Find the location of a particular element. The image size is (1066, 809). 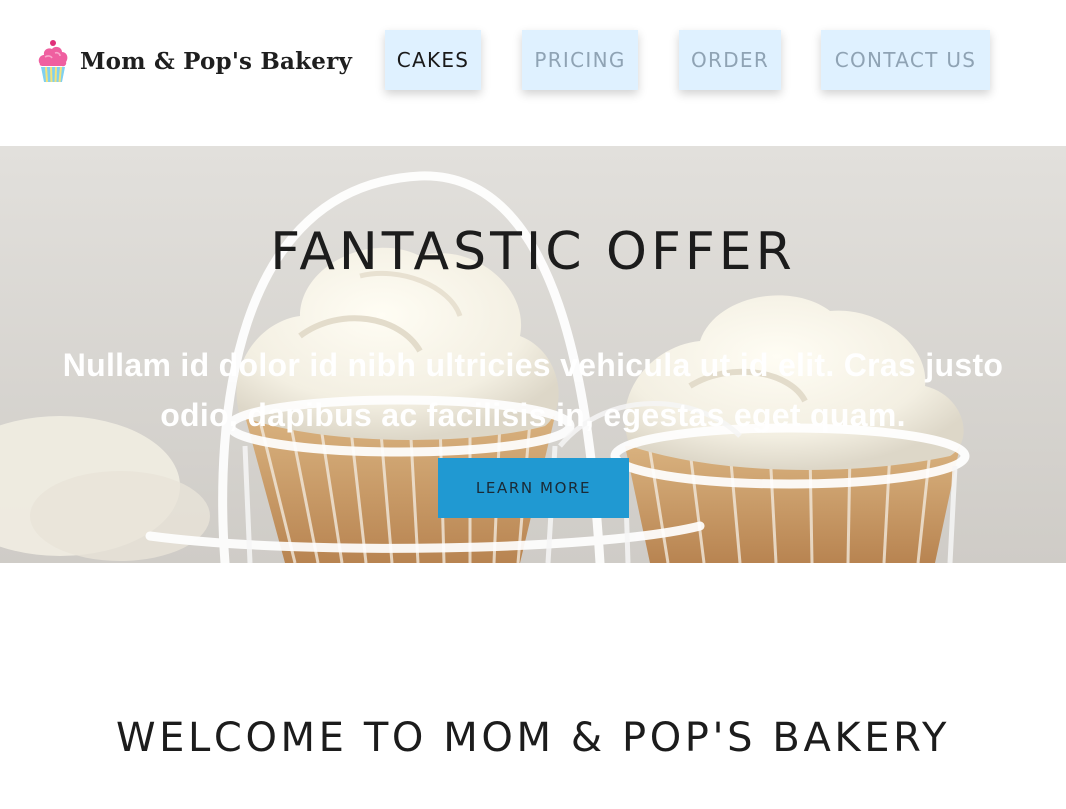

nav-item-pricing: PRICING is located at coordinates (580, 60).